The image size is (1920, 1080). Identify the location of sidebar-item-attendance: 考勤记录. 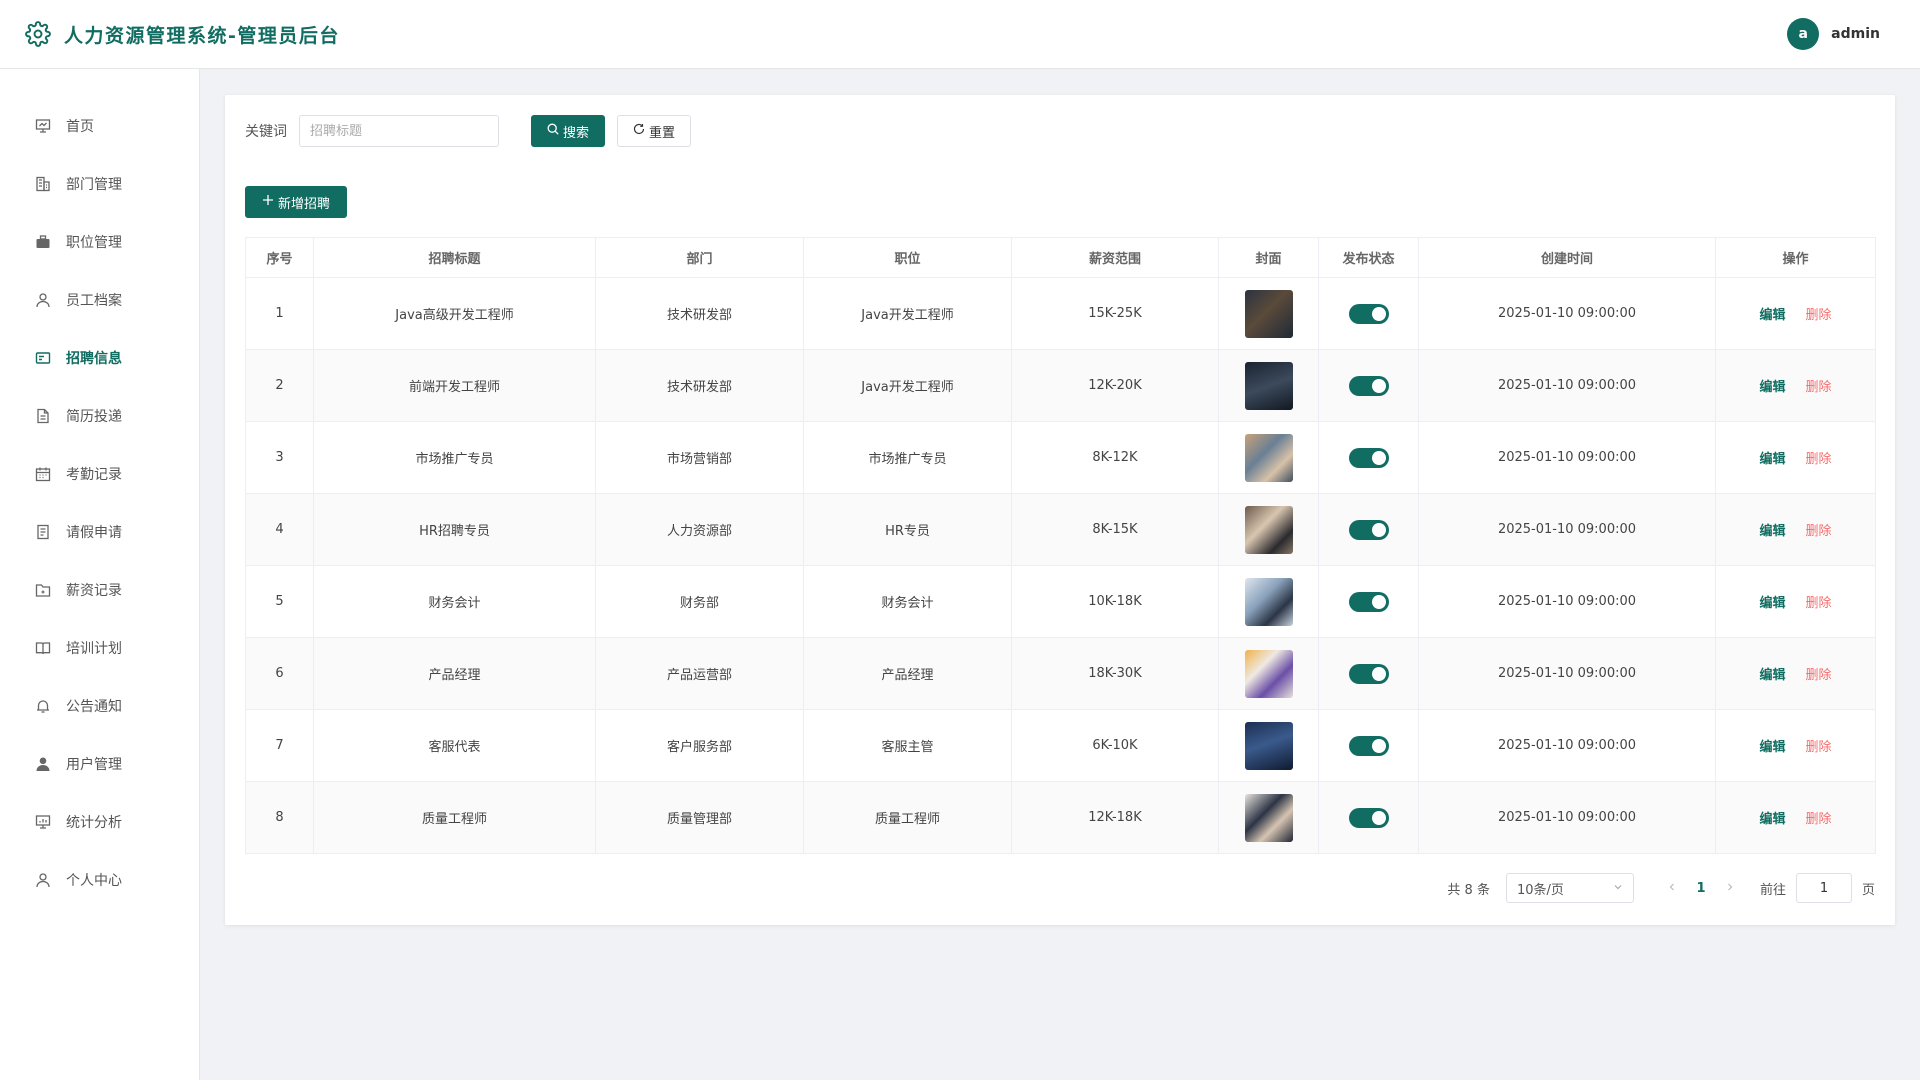
(99, 474).